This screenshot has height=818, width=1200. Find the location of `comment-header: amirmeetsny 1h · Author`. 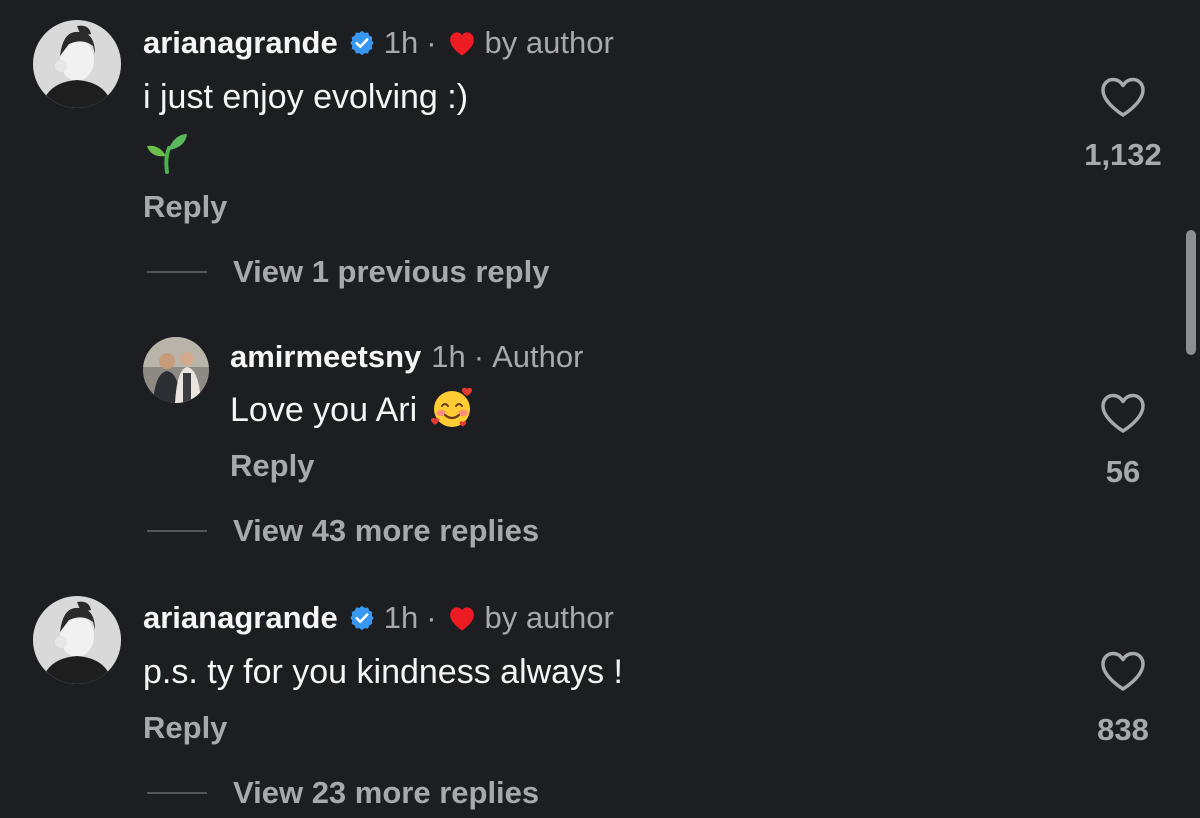

comment-header: amirmeetsny 1h · Author is located at coordinates (406, 357).